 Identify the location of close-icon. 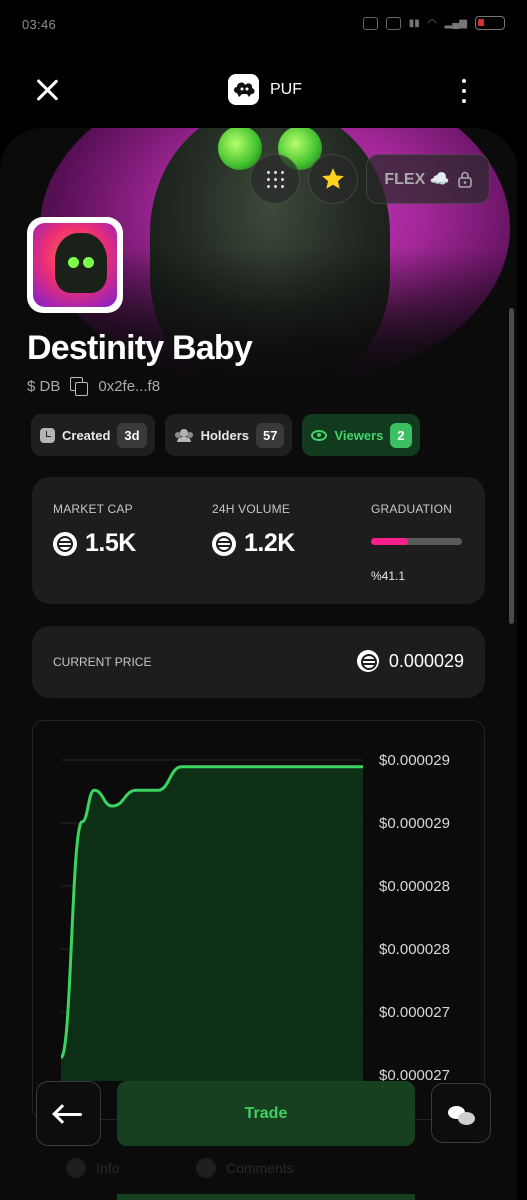
(47, 90).